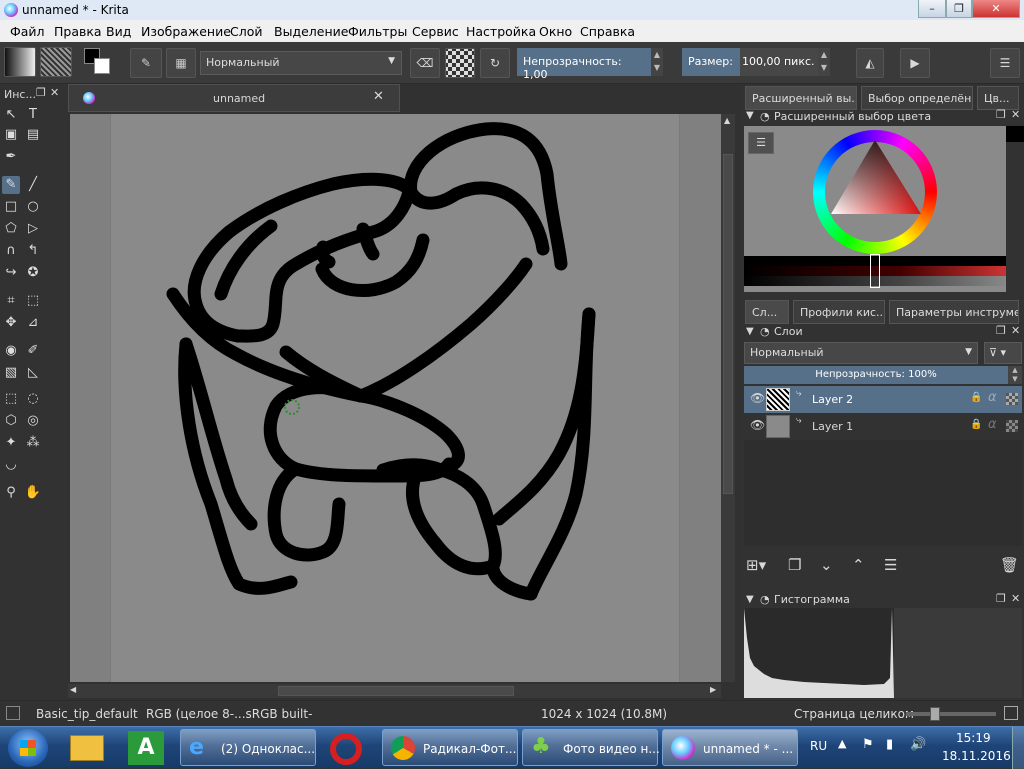  What do you see at coordinates (33, 229) in the screenshot?
I see `polyline-tool-icon: ▷` at bounding box center [33, 229].